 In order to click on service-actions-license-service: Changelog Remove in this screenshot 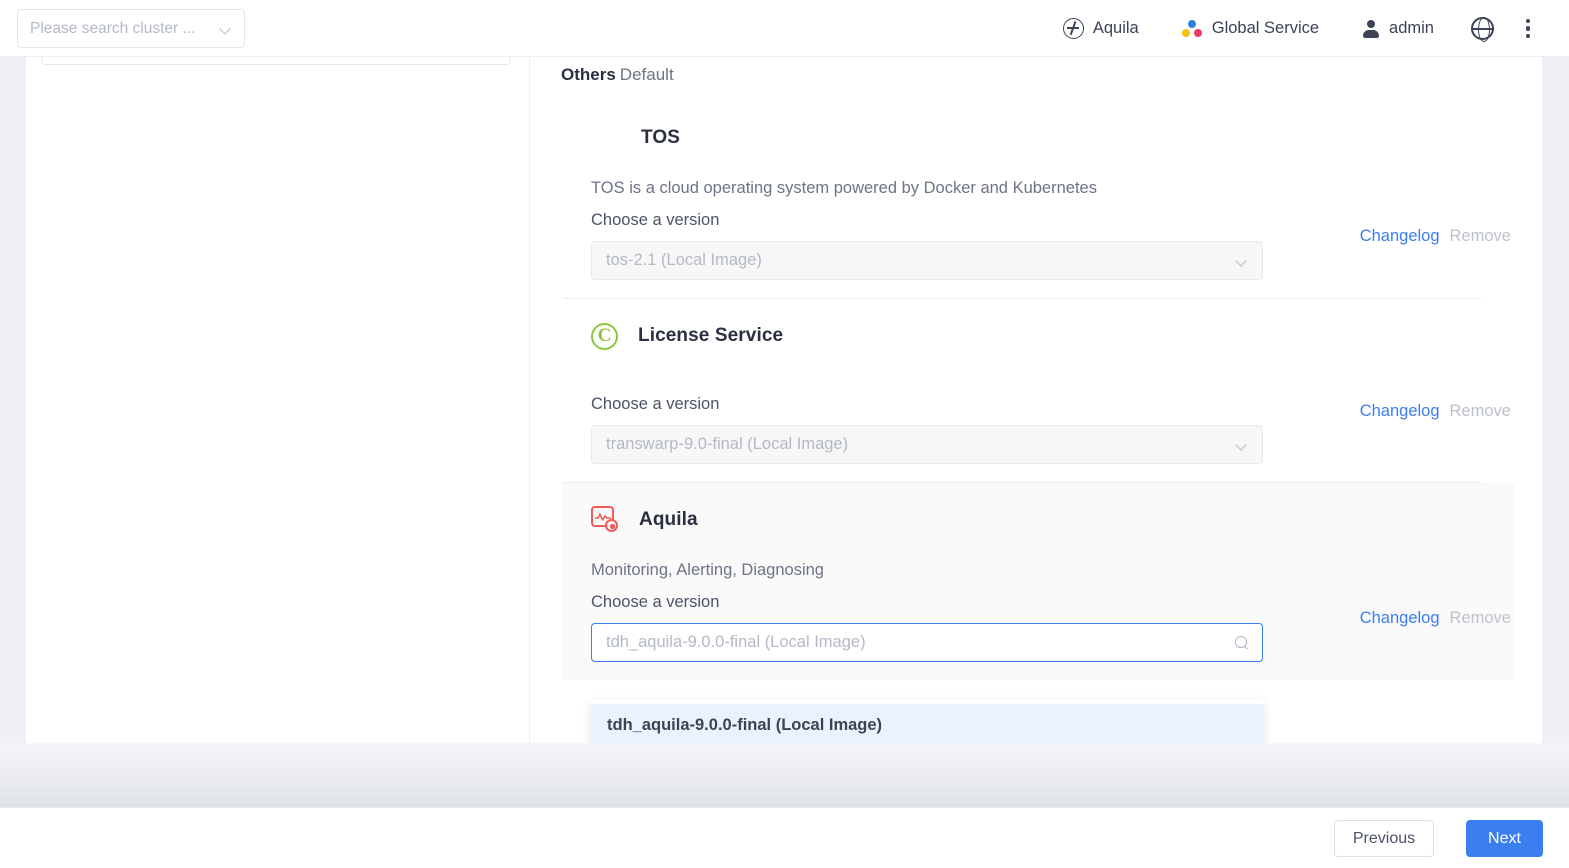, I will do `click(1435, 411)`.